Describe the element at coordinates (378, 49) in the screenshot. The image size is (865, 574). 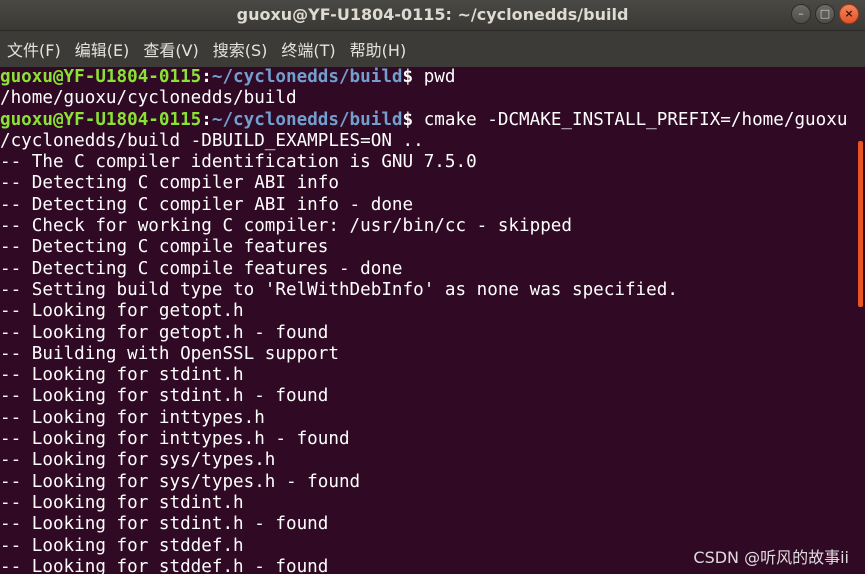
I see `menu-help: 帮助(H)` at that location.